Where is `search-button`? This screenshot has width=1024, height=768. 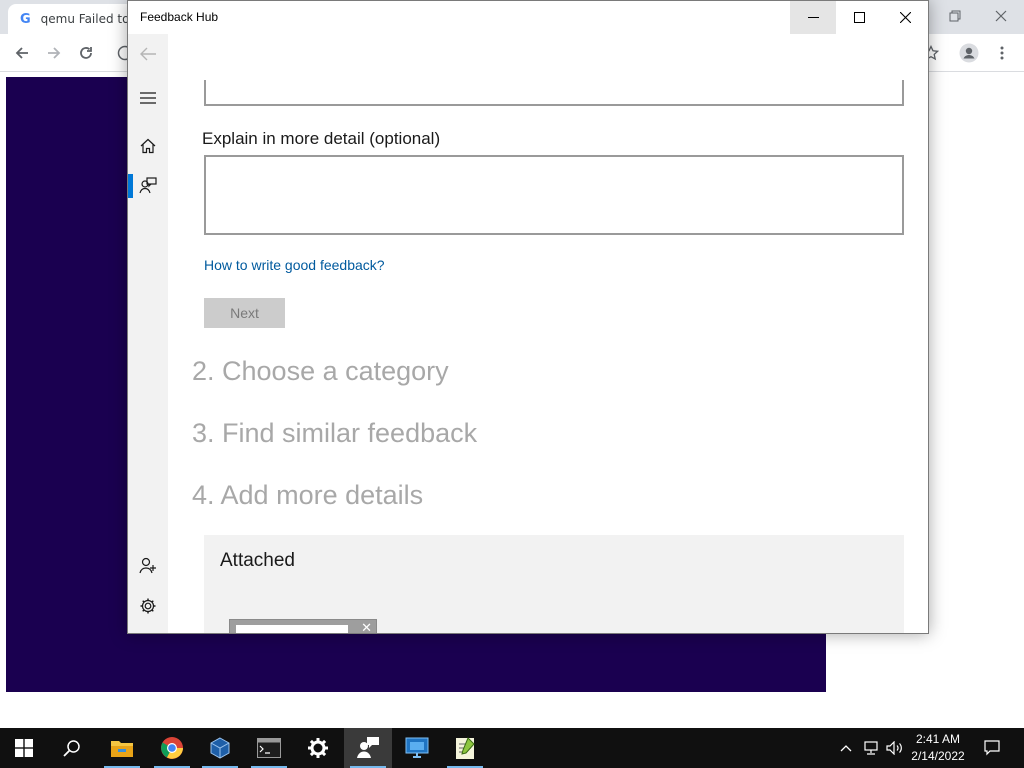
search-button is located at coordinates (72, 748).